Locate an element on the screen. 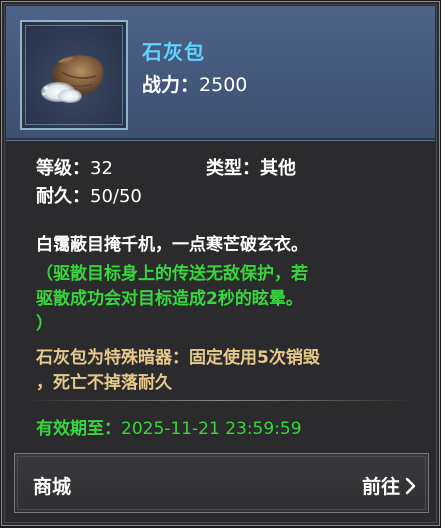 The image size is (441, 528). power-label: 战力： is located at coordinates (171, 85).